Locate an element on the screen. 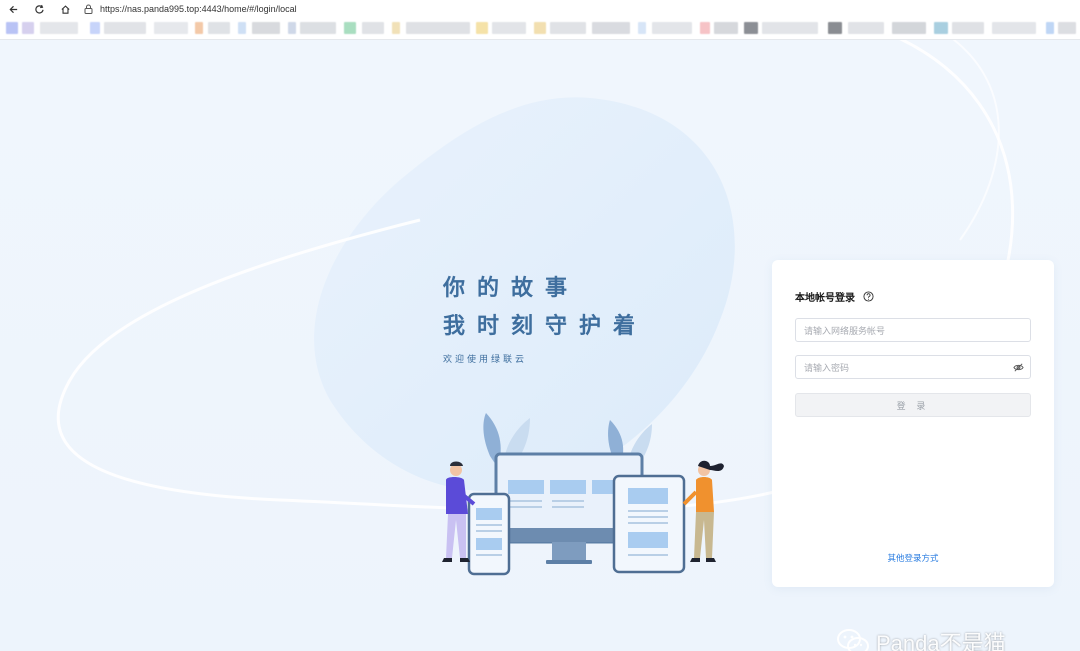 Image resolution: width=1080 pixels, height=651 pixels. login-title-text: 本地帐号登录 is located at coordinates (825, 298).